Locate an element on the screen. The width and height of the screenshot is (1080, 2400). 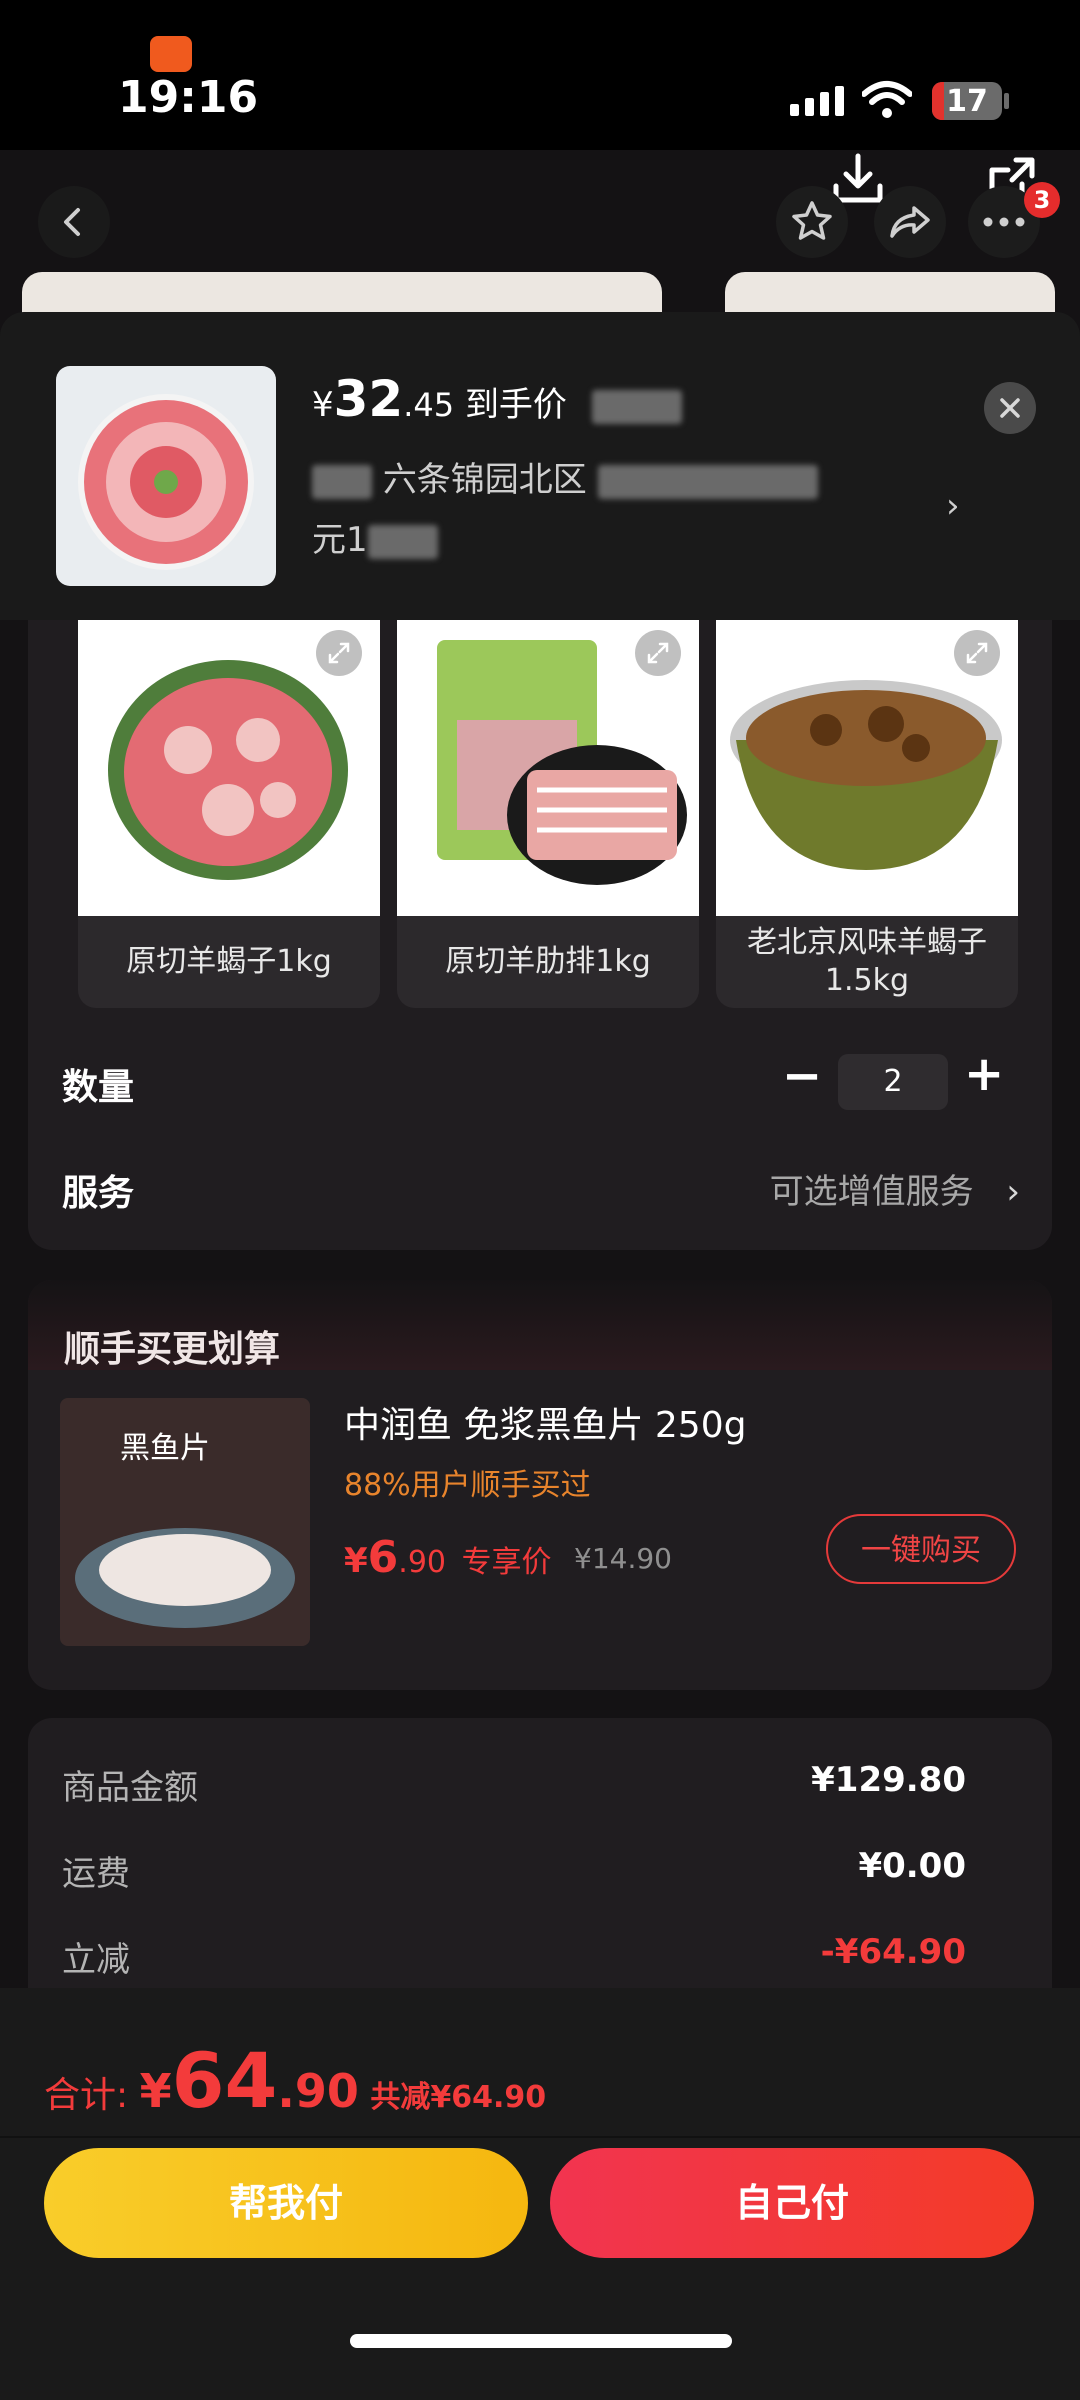
recommendation-name: 中润鱼 免浆黑鱼片 250g is located at coordinates (545, 1422).